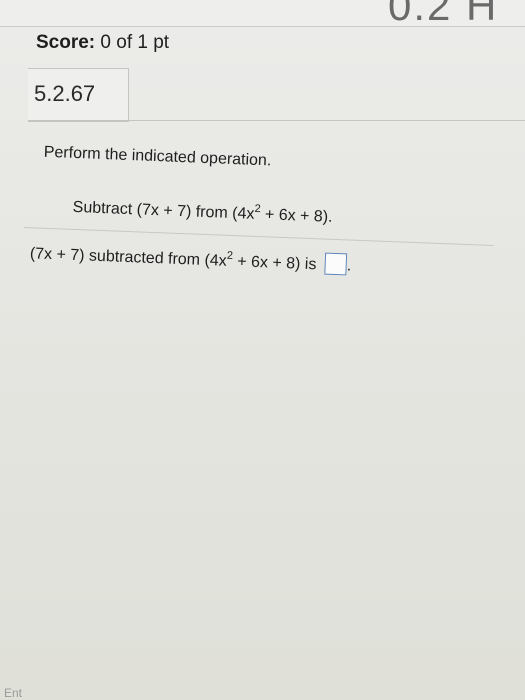  What do you see at coordinates (274, 263) in the screenshot?
I see `answer-prompt-suffix: + 6x + 8) is` at bounding box center [274, 263].